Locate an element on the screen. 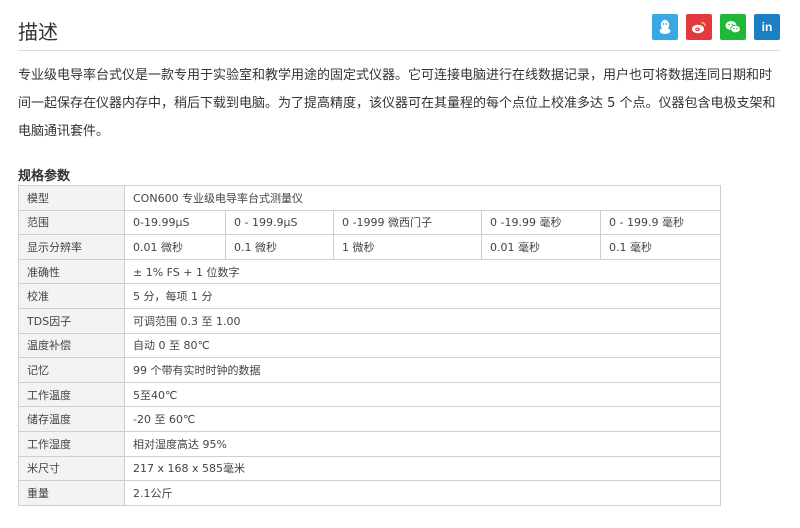 This screenshot has width=800, height=528. table-row: 记忆 99 个带有实时时钟的数据 is located at coordinates (369, 370).